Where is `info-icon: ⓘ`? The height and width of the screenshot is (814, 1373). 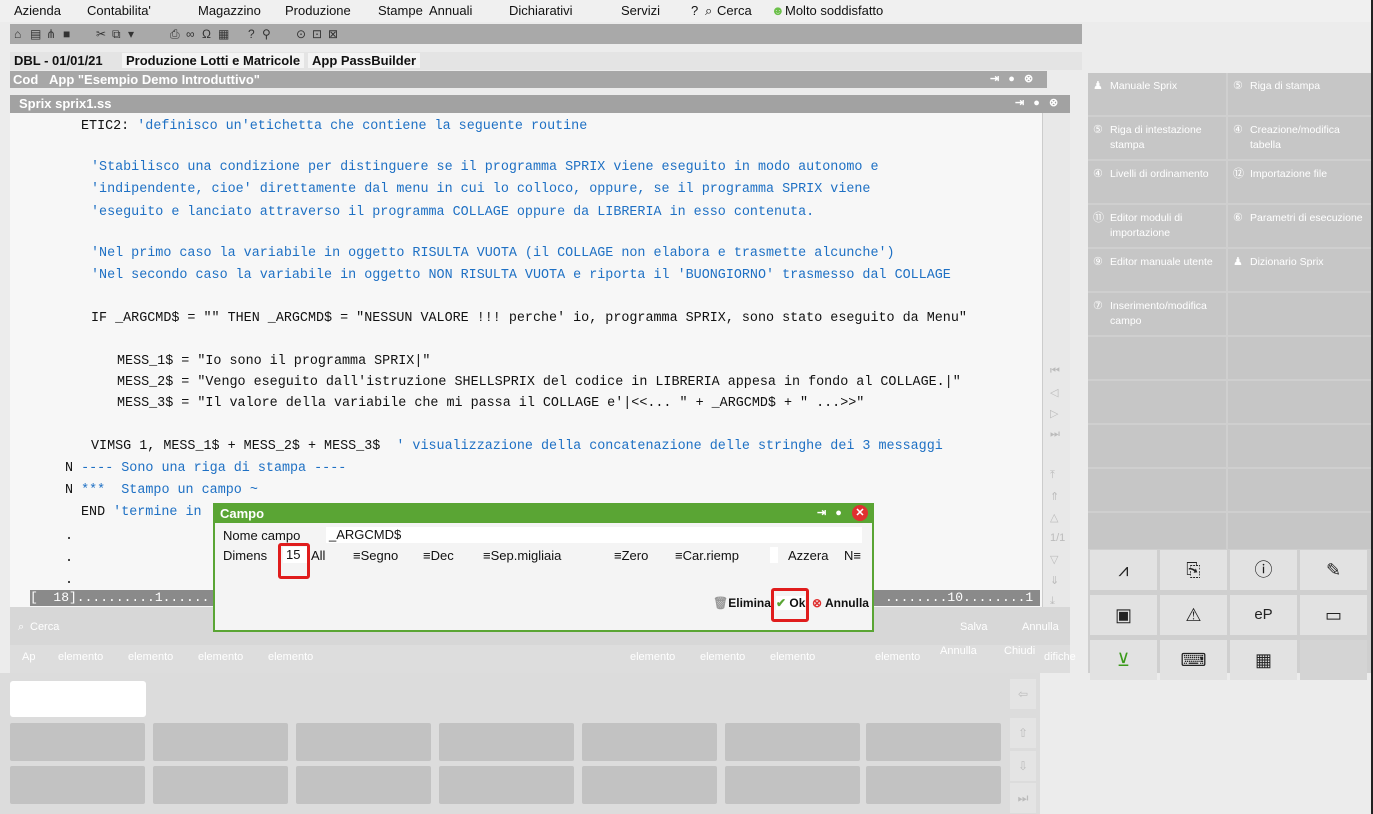 info-icon: ⓘ is located at coordinates (1263, 570).